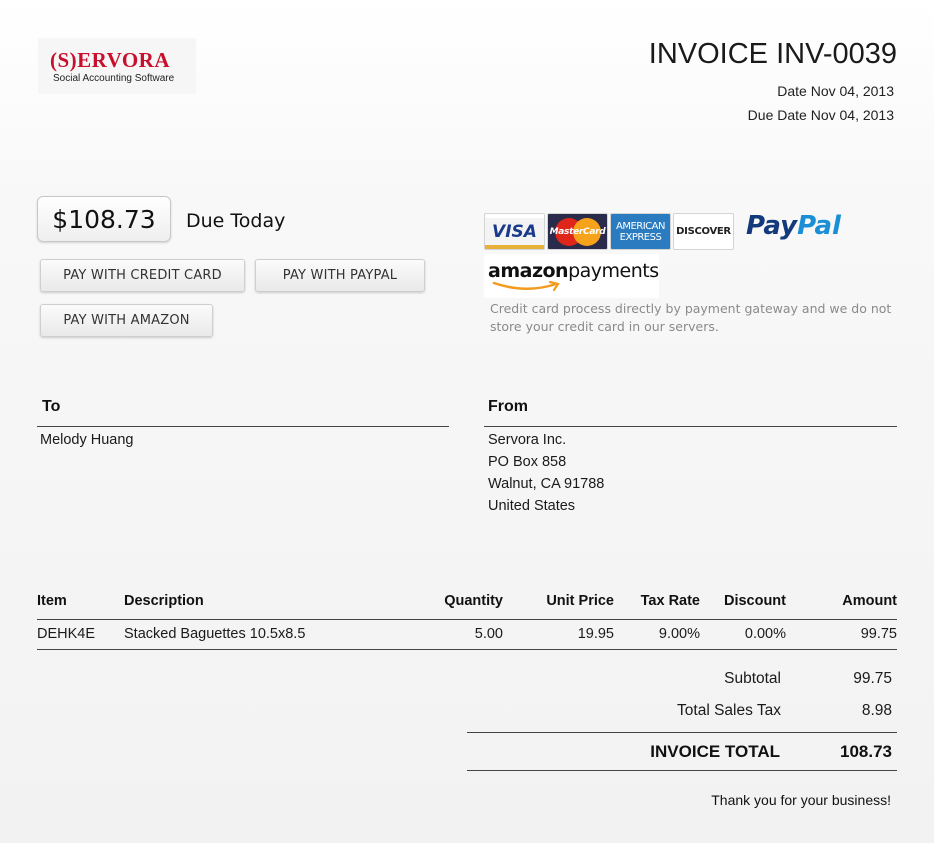 This screenshot has width=934, height=843. Describe the element at coordinates (580, 601) in the screenshot. I see `column-header-unit-price: Unit Price` at that location.